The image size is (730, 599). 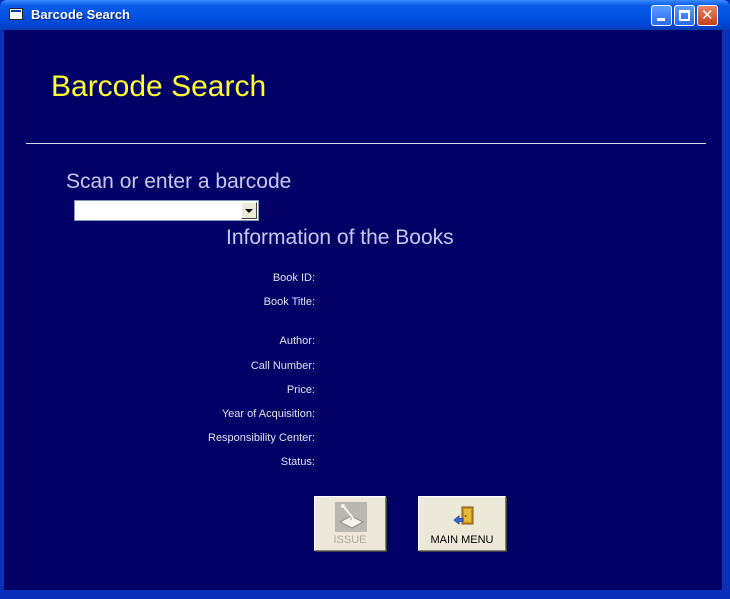 What do you see at coordinates (661, 19) in the screenshot?
I see `minimize-icon` at bounding box center [661, 19].